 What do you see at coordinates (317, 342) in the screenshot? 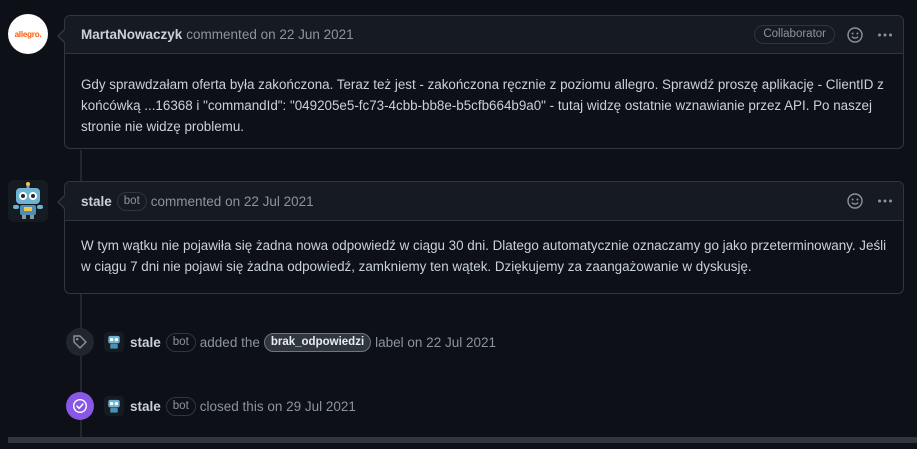
I see `label-chip: brak_odpowiedzi` at bounding box center [317, 342].